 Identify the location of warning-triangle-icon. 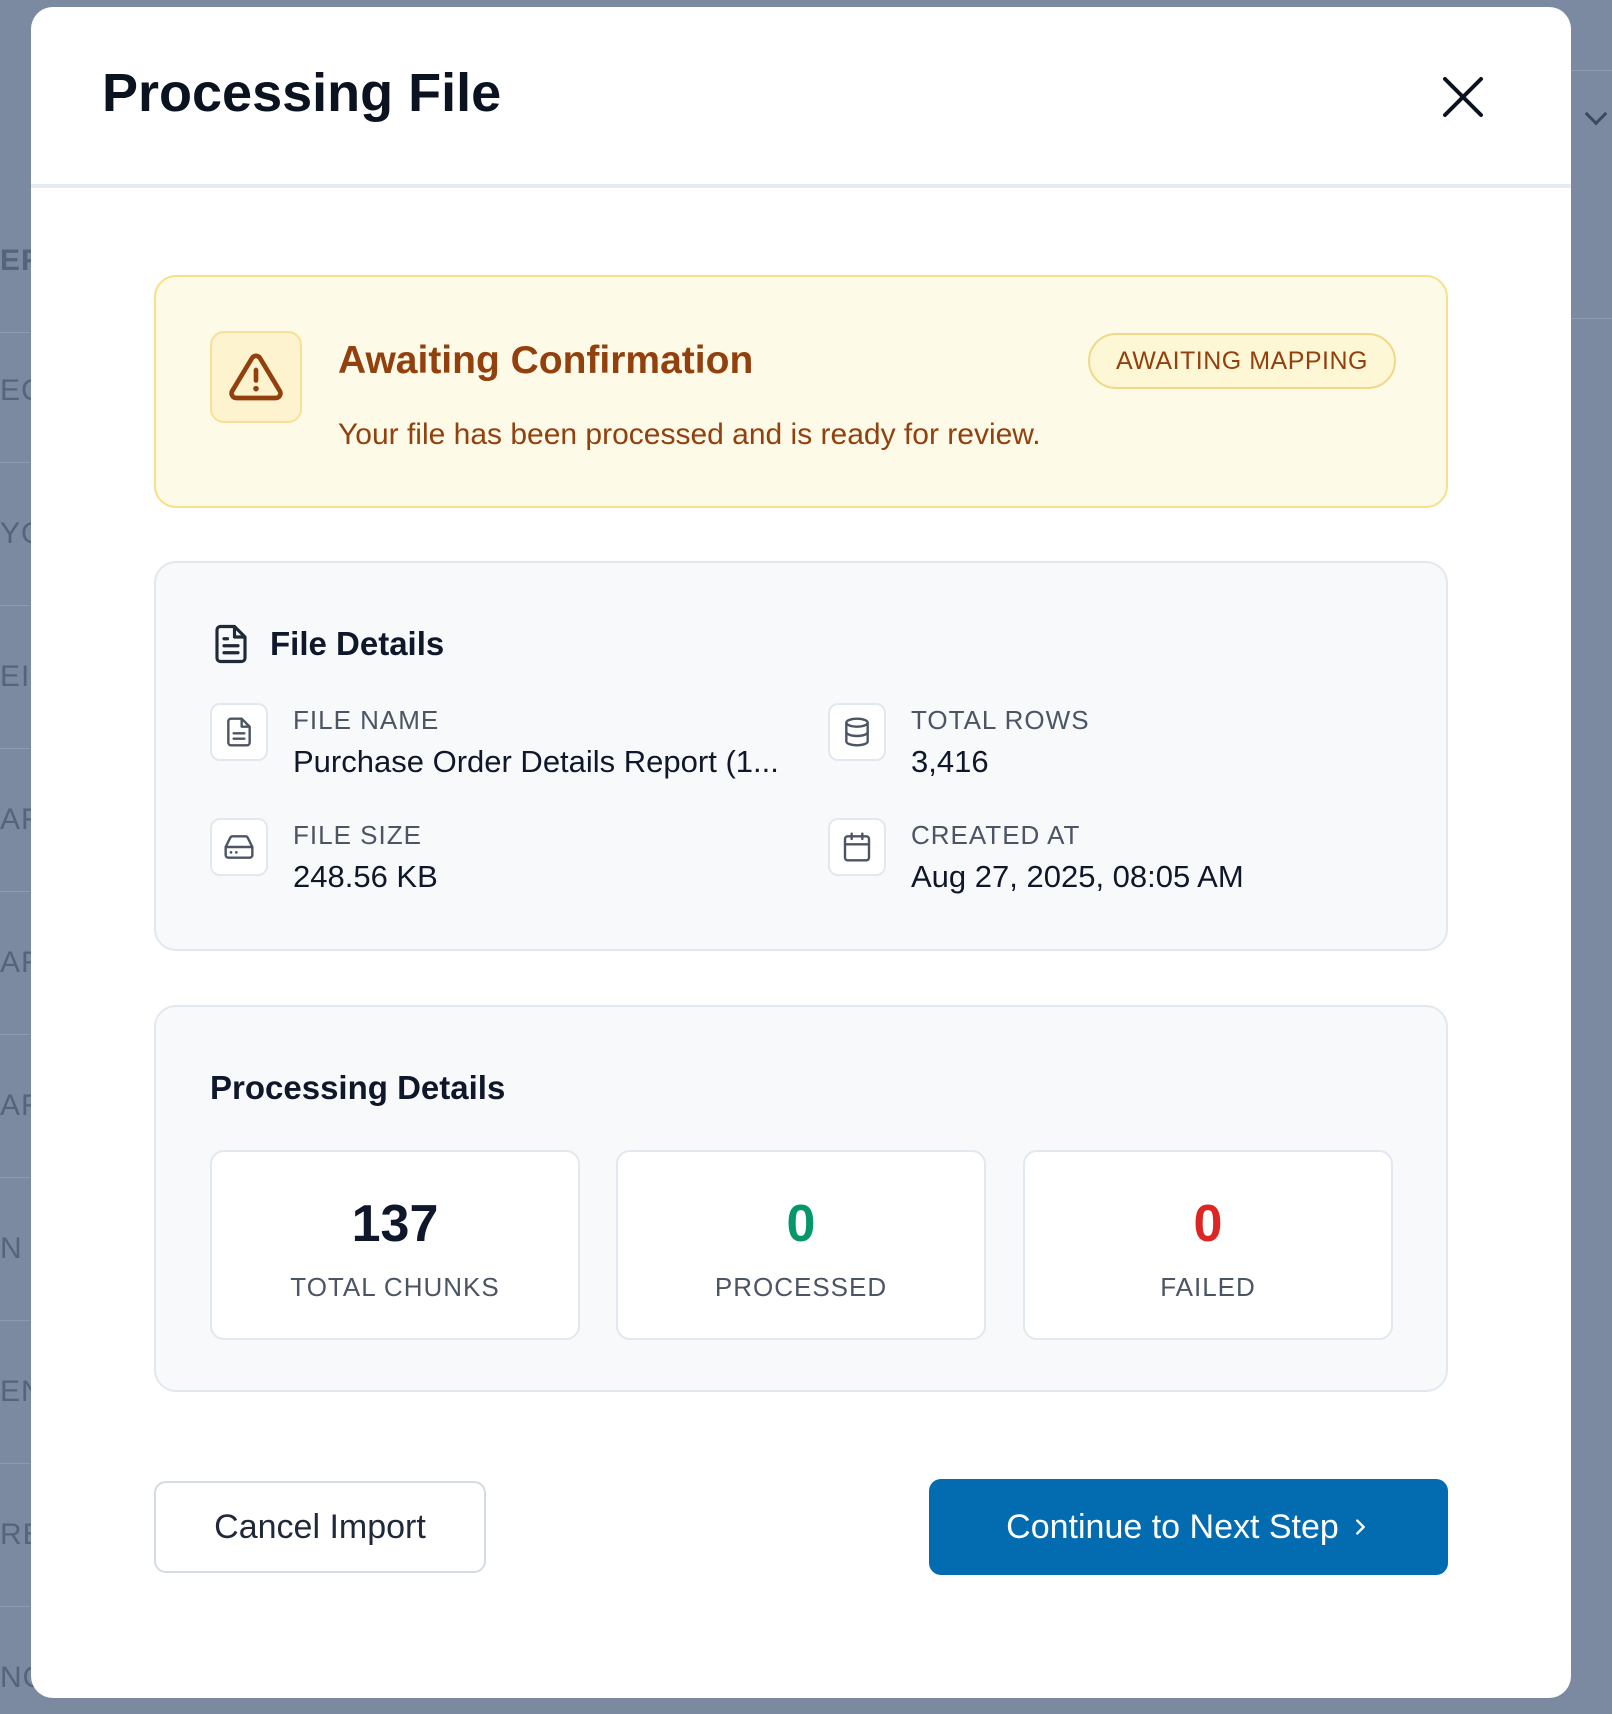
(256, 377).